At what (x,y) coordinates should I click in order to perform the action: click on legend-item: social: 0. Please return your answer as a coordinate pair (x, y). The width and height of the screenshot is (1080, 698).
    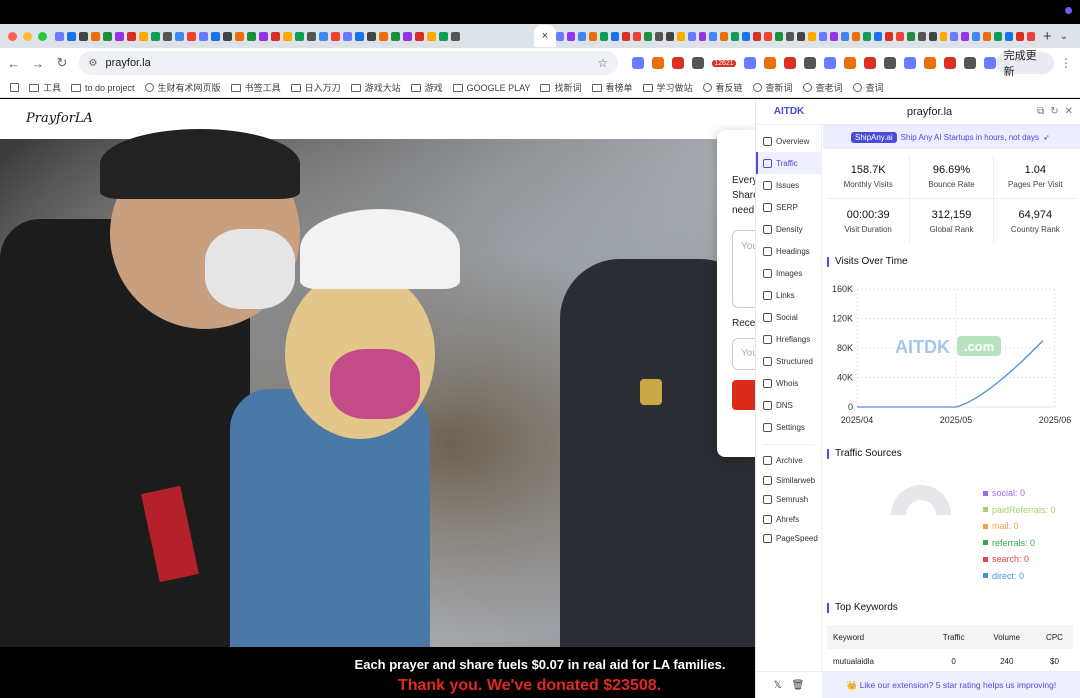
    Looking at the image, I should click on (1019, 493).